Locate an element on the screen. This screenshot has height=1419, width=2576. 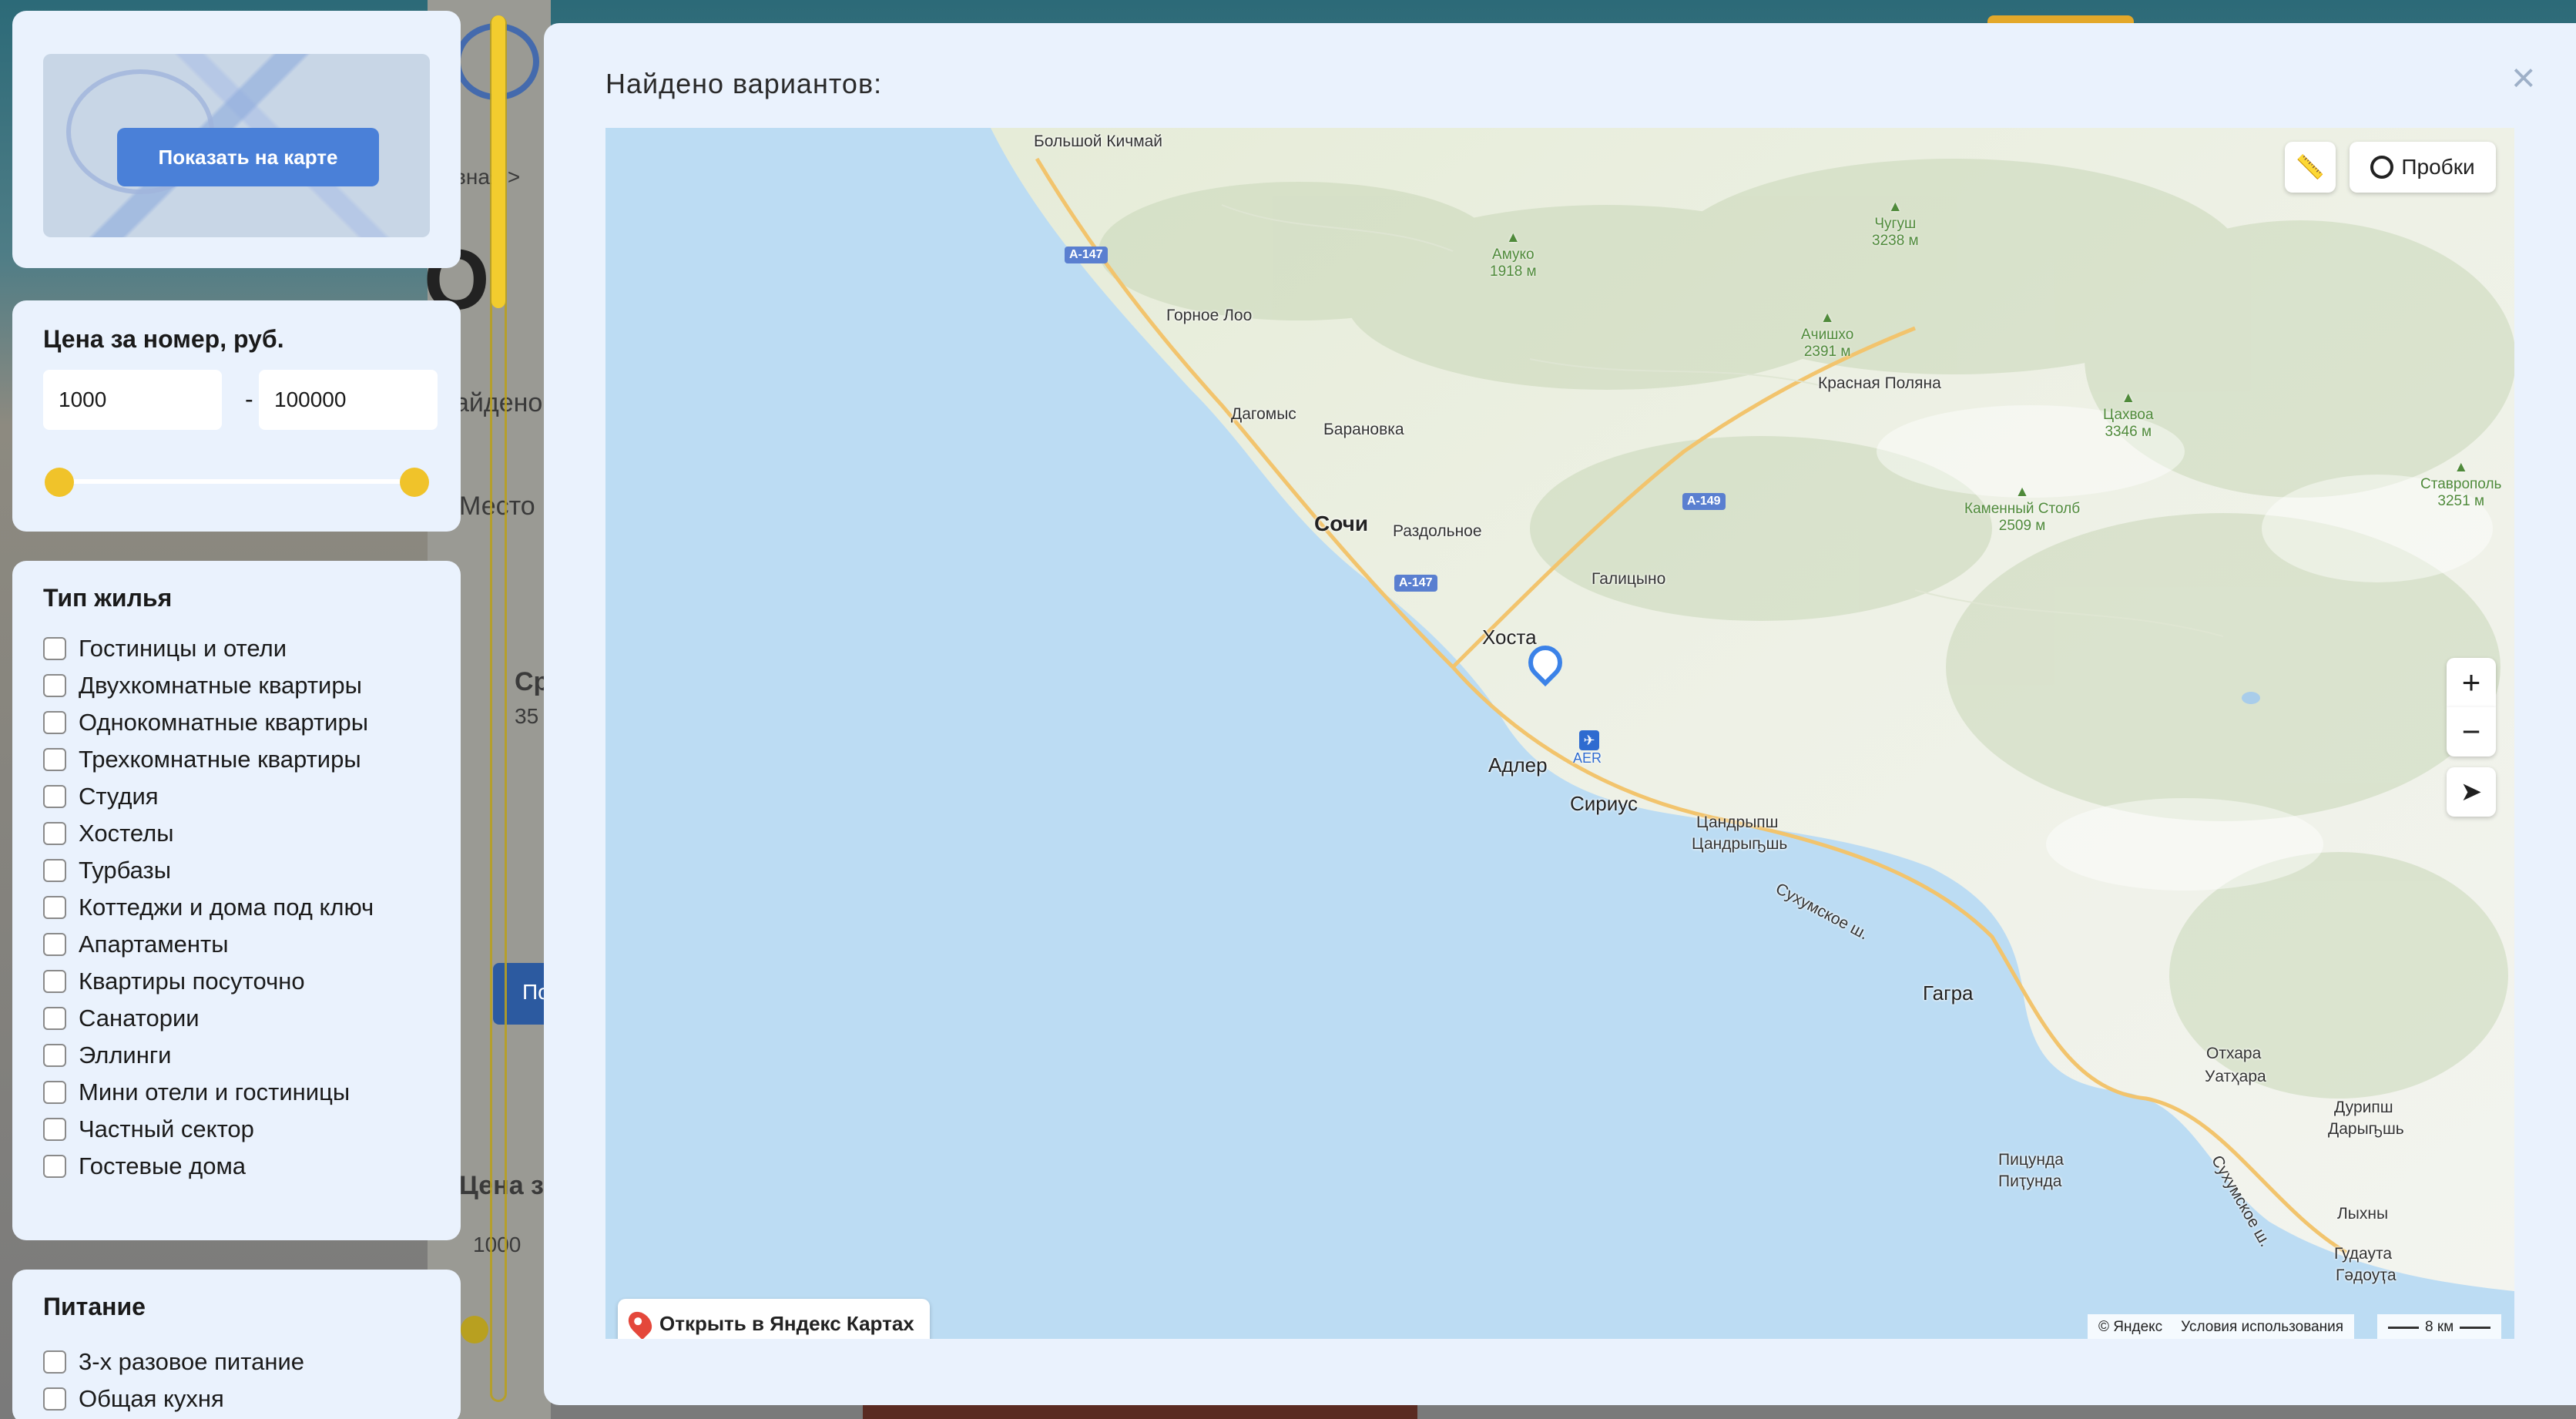
map-place-label: Дарыҧшь is located at coordinates (2366, 1129).